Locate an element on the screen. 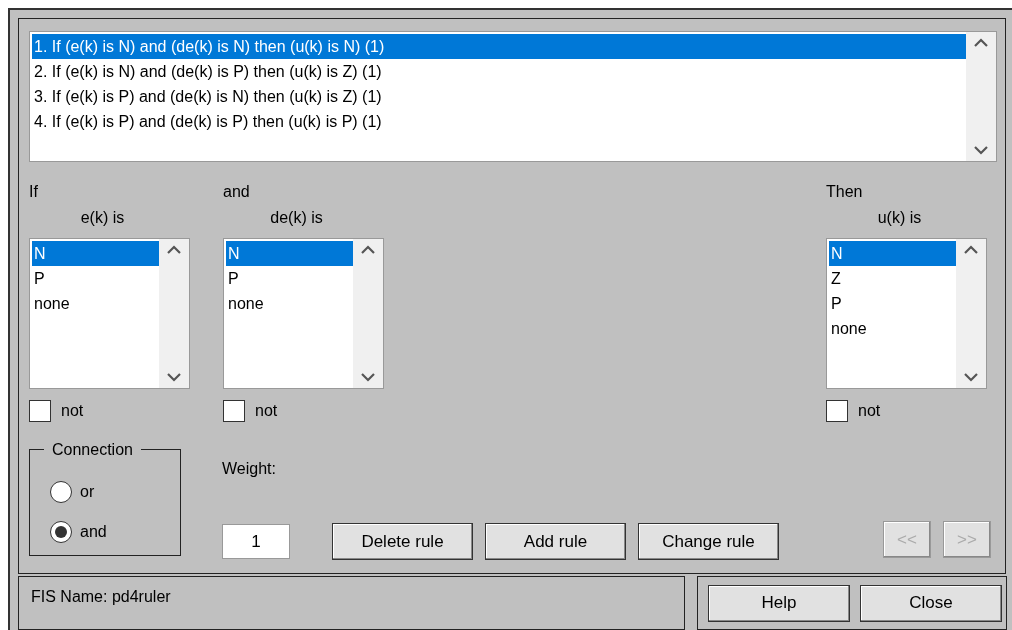 This screenshot has height=630, width=1012. rule-item: 3. If (e(k) is P) and (de(k) is N) then (u(k) is Z) (1) is located at coordinates (499, 96).